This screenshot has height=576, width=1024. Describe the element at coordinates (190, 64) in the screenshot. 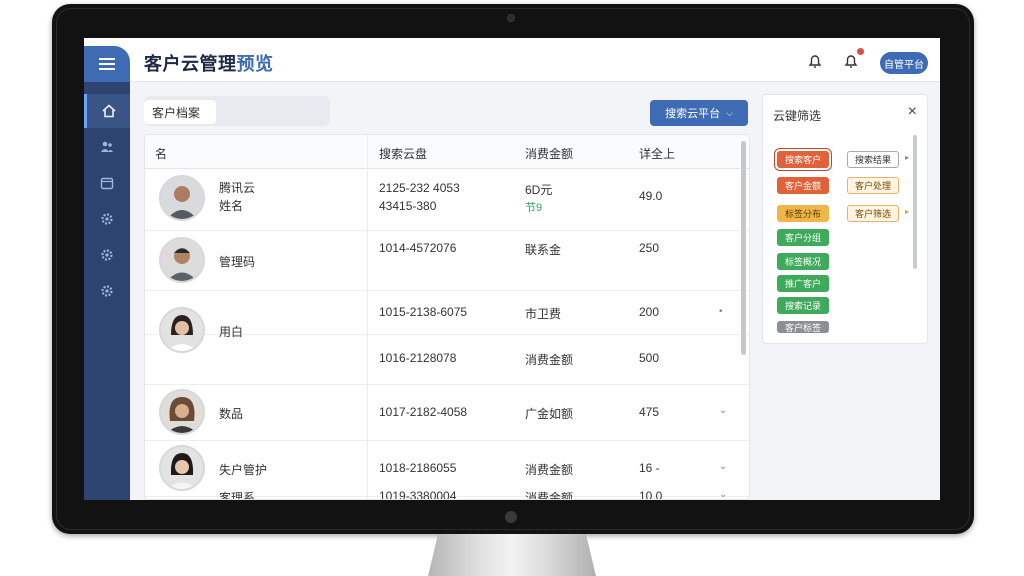

I see `app-title-main: 客户云管理` at that location.